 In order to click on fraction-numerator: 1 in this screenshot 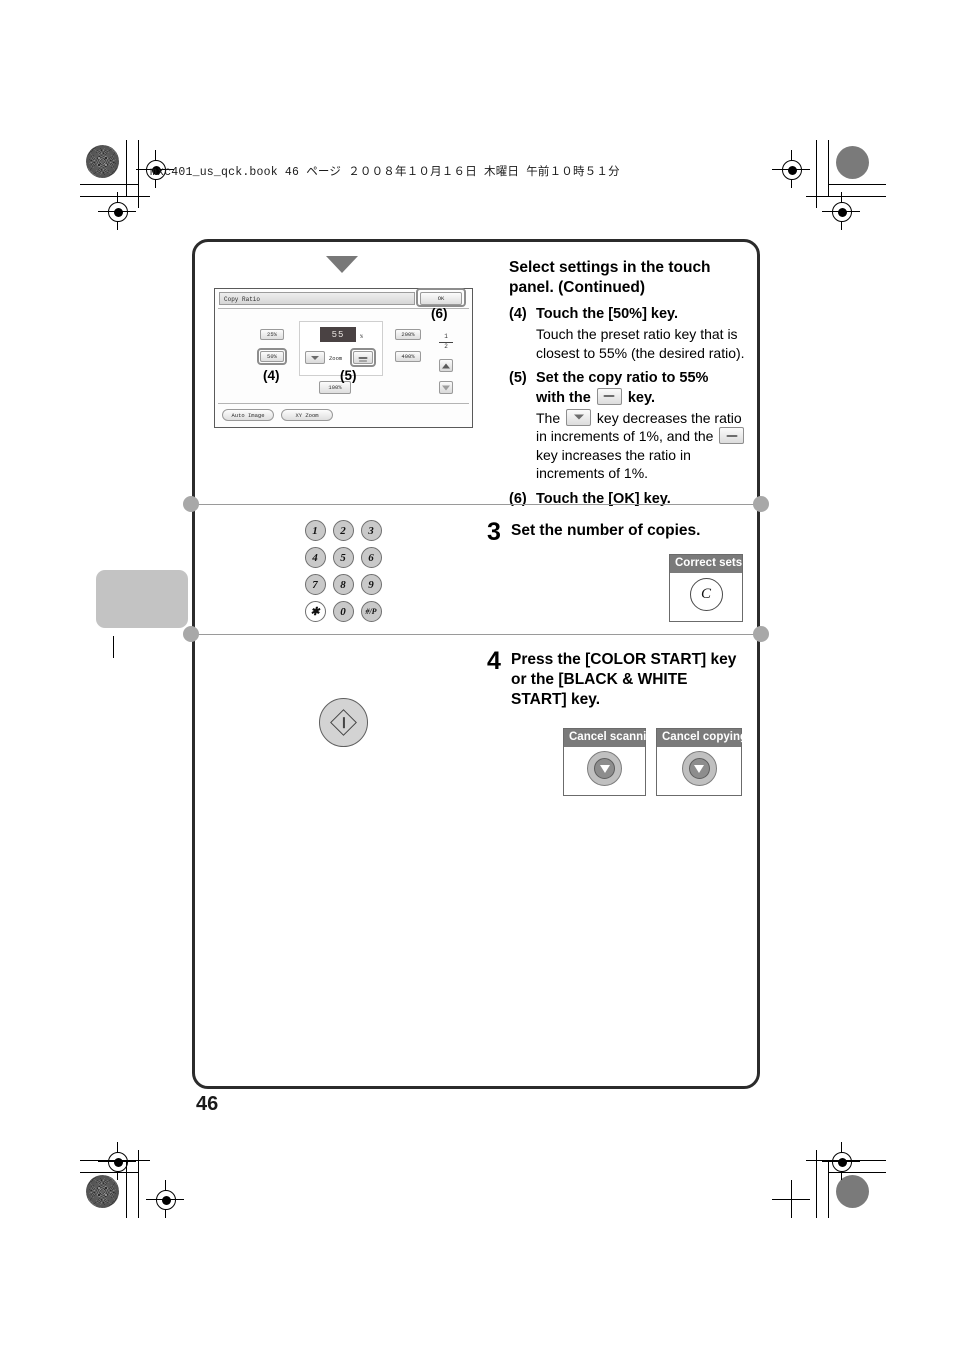, I will do `click(446, 336)`.